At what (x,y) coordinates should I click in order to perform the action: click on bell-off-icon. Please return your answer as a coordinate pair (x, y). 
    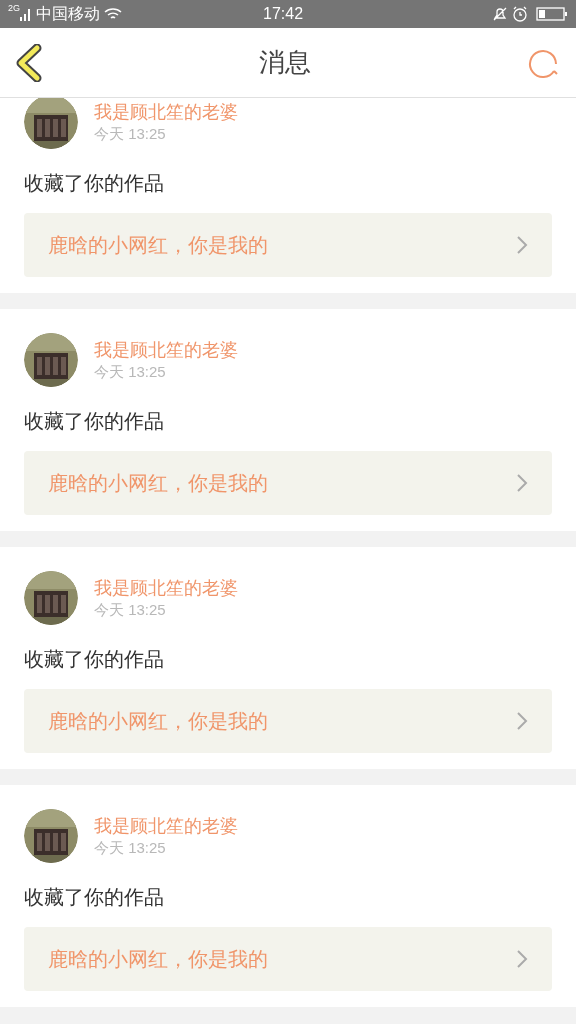
    Looking at the image, I should click on (500, 14).